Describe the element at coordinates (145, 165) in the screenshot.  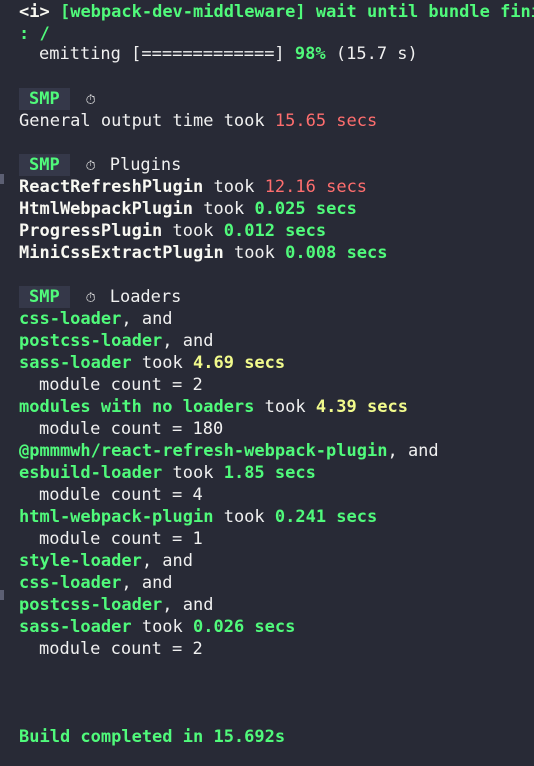
I see `plugins-heading: Plugins` at that location.